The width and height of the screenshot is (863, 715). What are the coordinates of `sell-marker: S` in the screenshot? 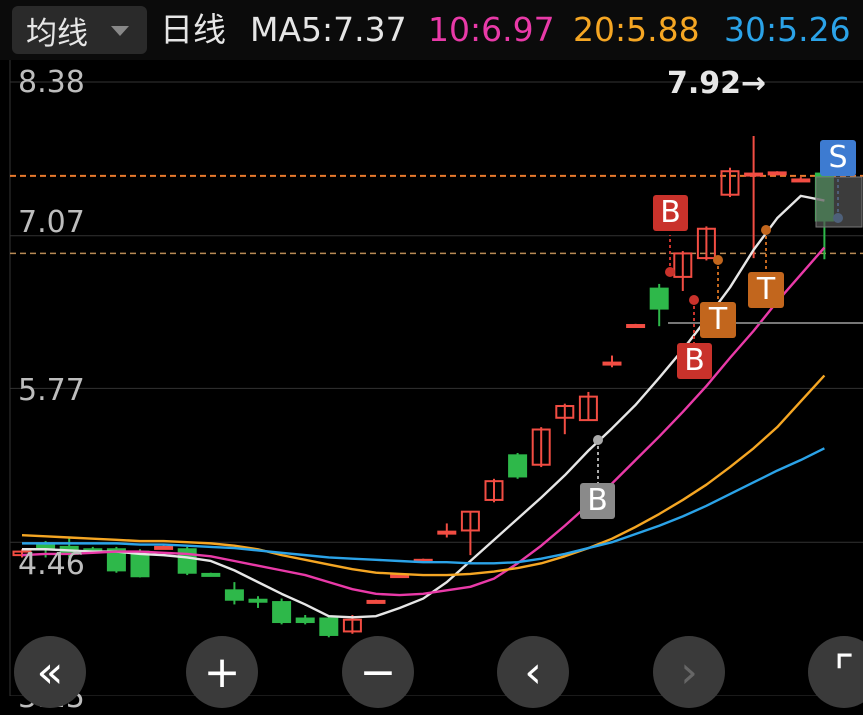 It's located at (838, 158).